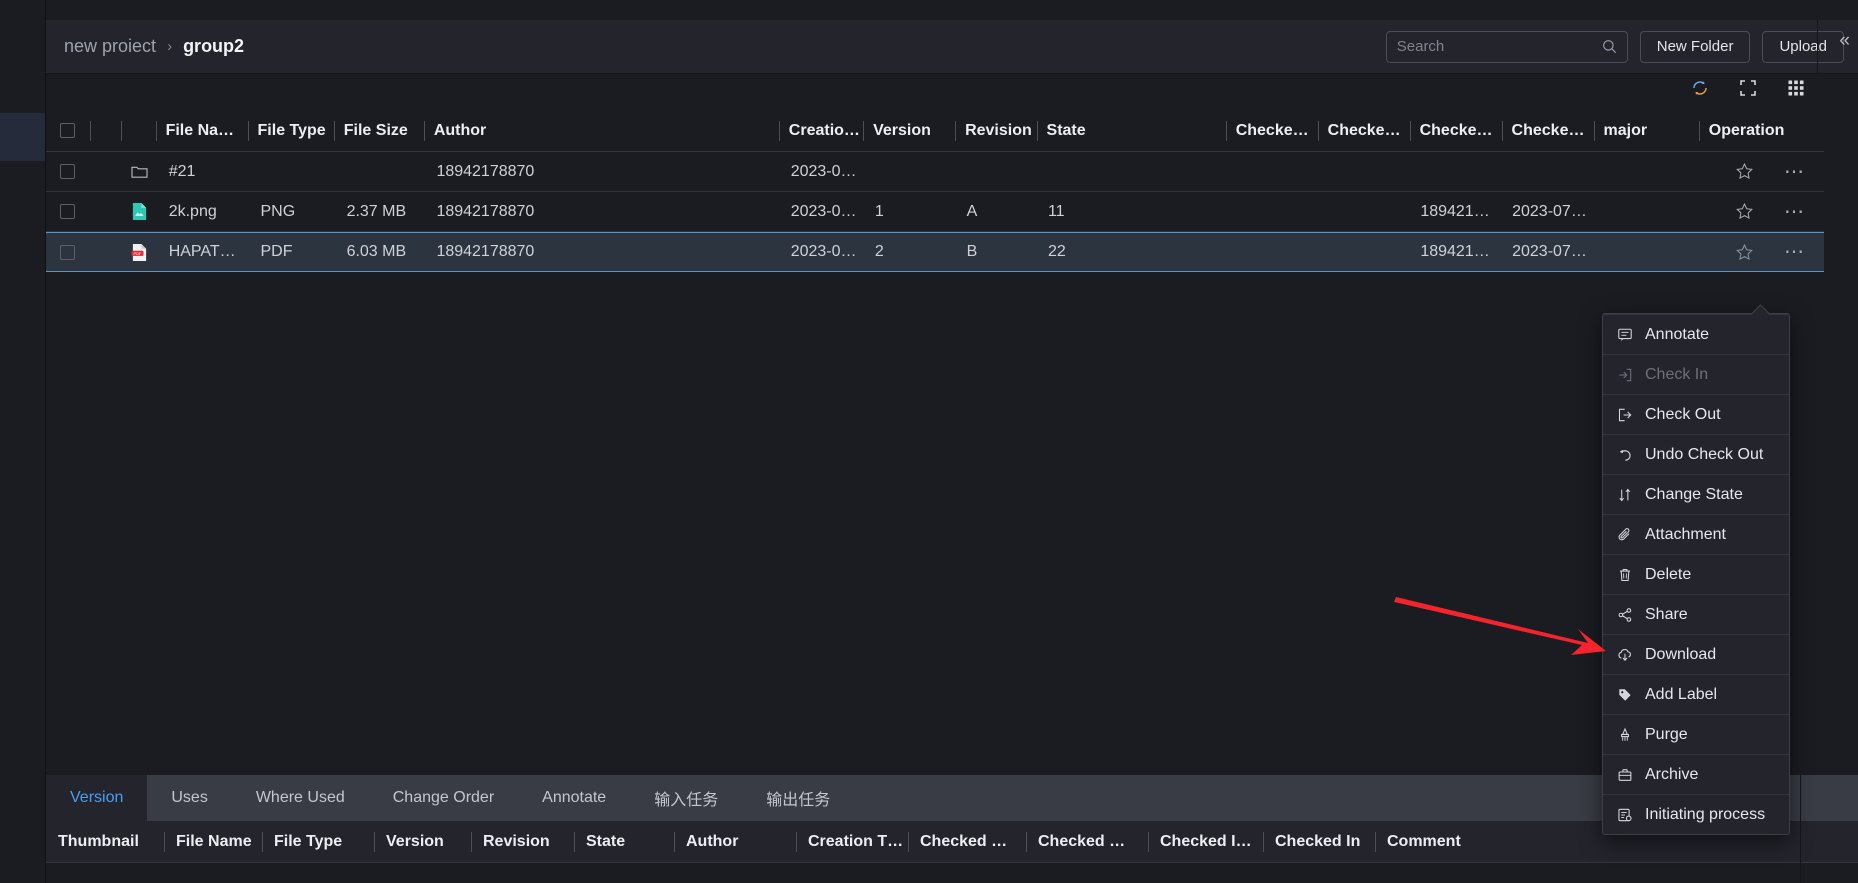 This screenshot has height=883, width=1858. I want to click on search-box, so click(1506, 46).